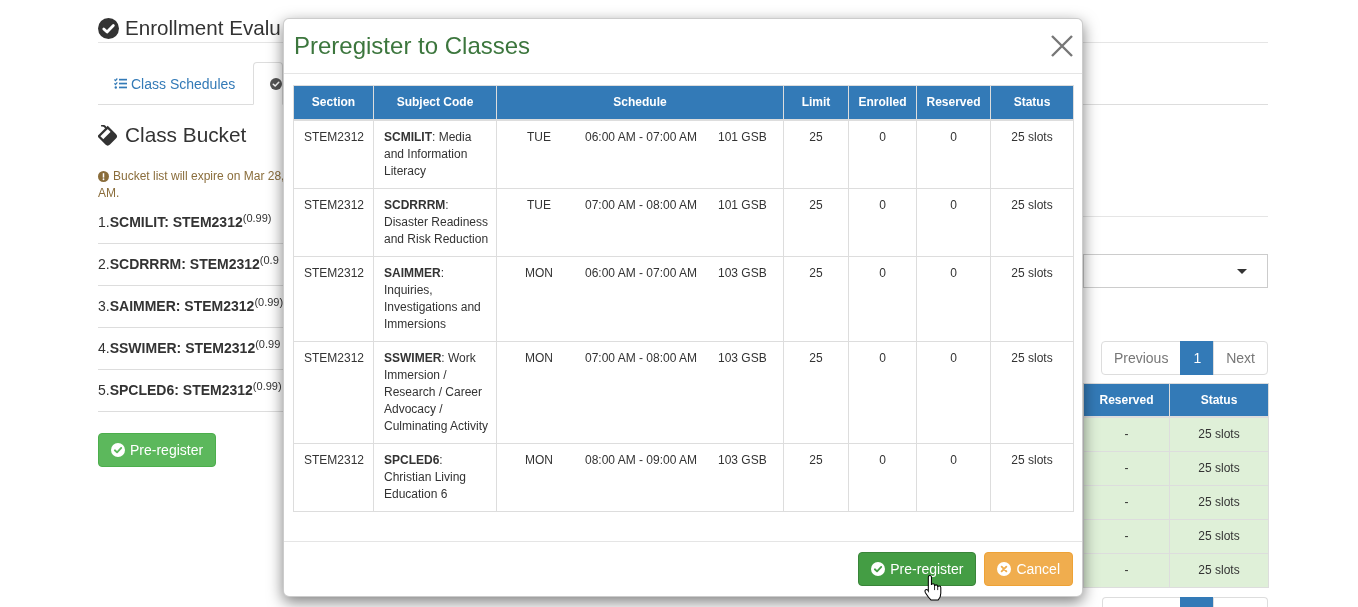  I want to click on bucket-item: 4.SSWIMER: STEM2312$^{(0.99}$, so click(189, 348).